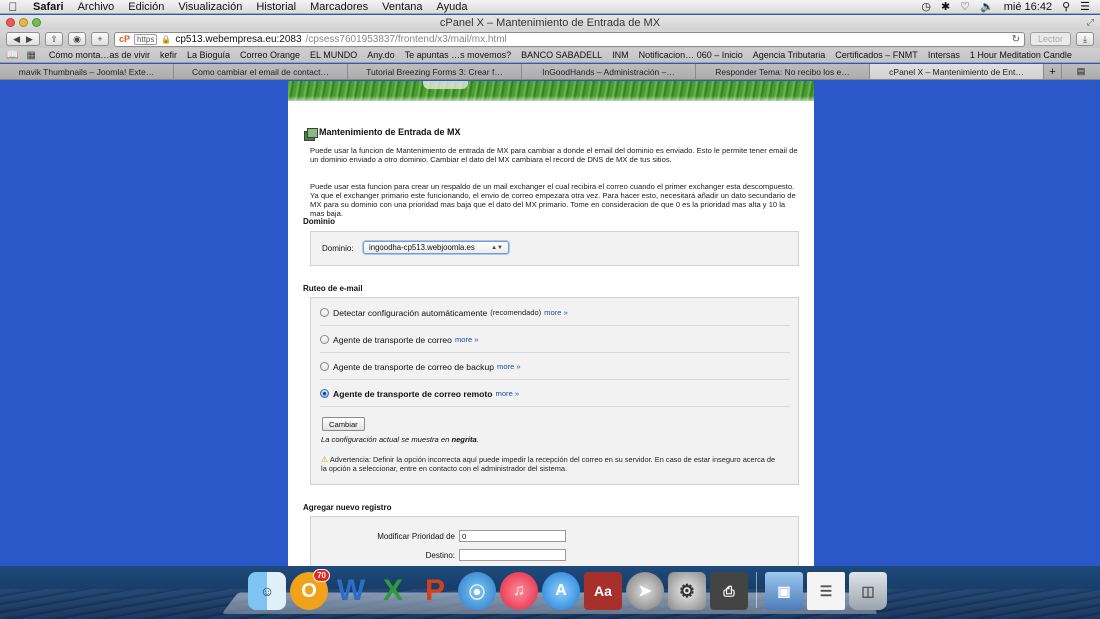  I want to click on zoom-window-button, so click(36, 22).